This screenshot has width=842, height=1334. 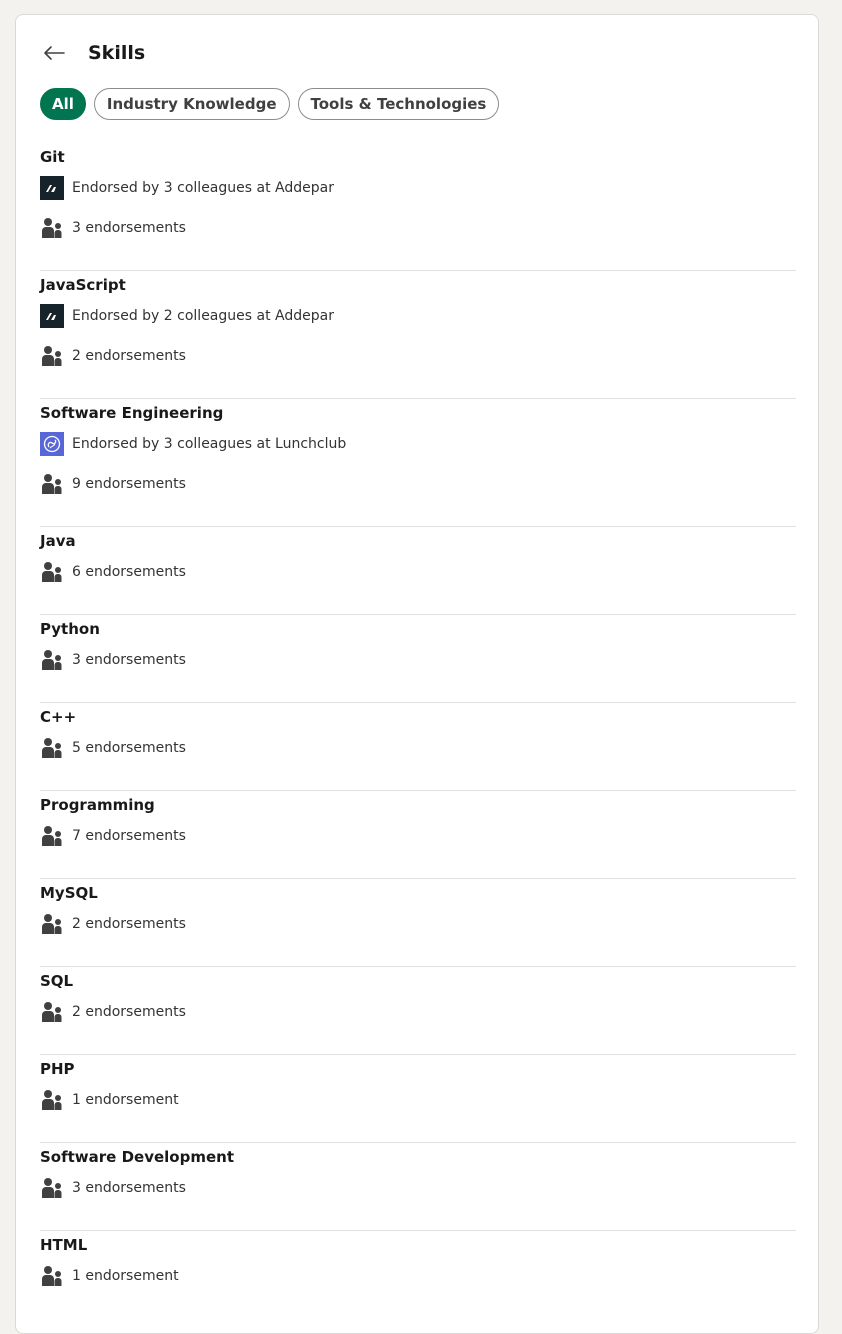 I want to click on endorsement-count-text: 9 endorsements, so click(x=129, y=484).